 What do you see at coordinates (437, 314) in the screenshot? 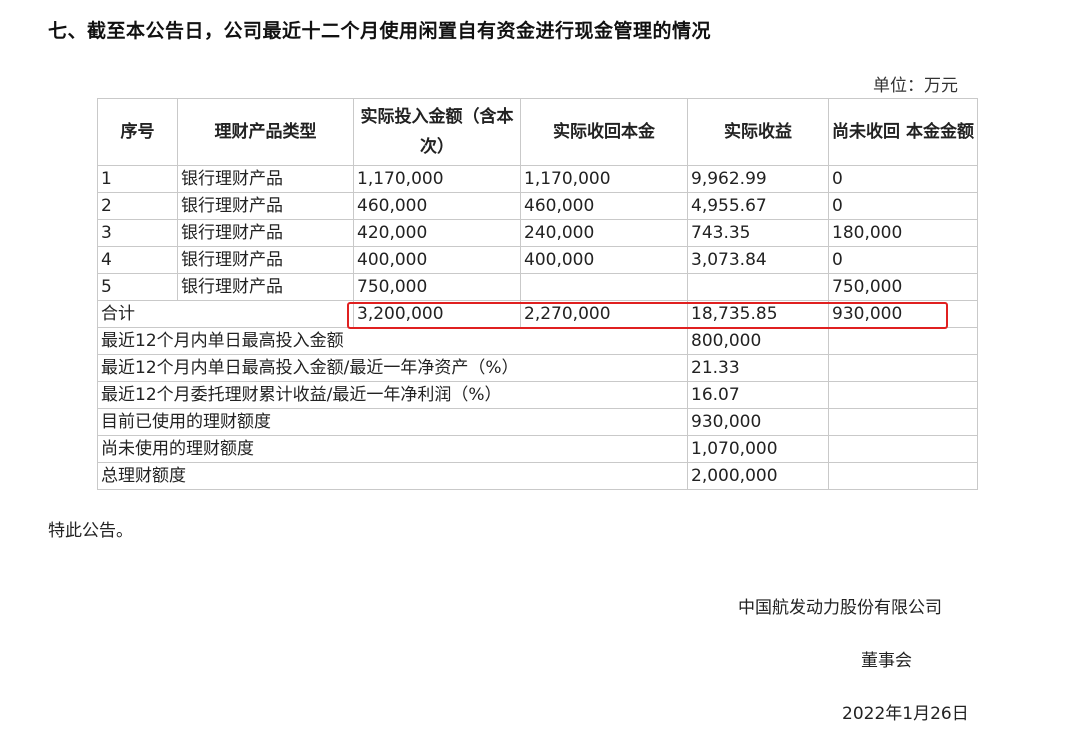
I see `total-invested: 3,200,000` at bounding box center [437, 314].